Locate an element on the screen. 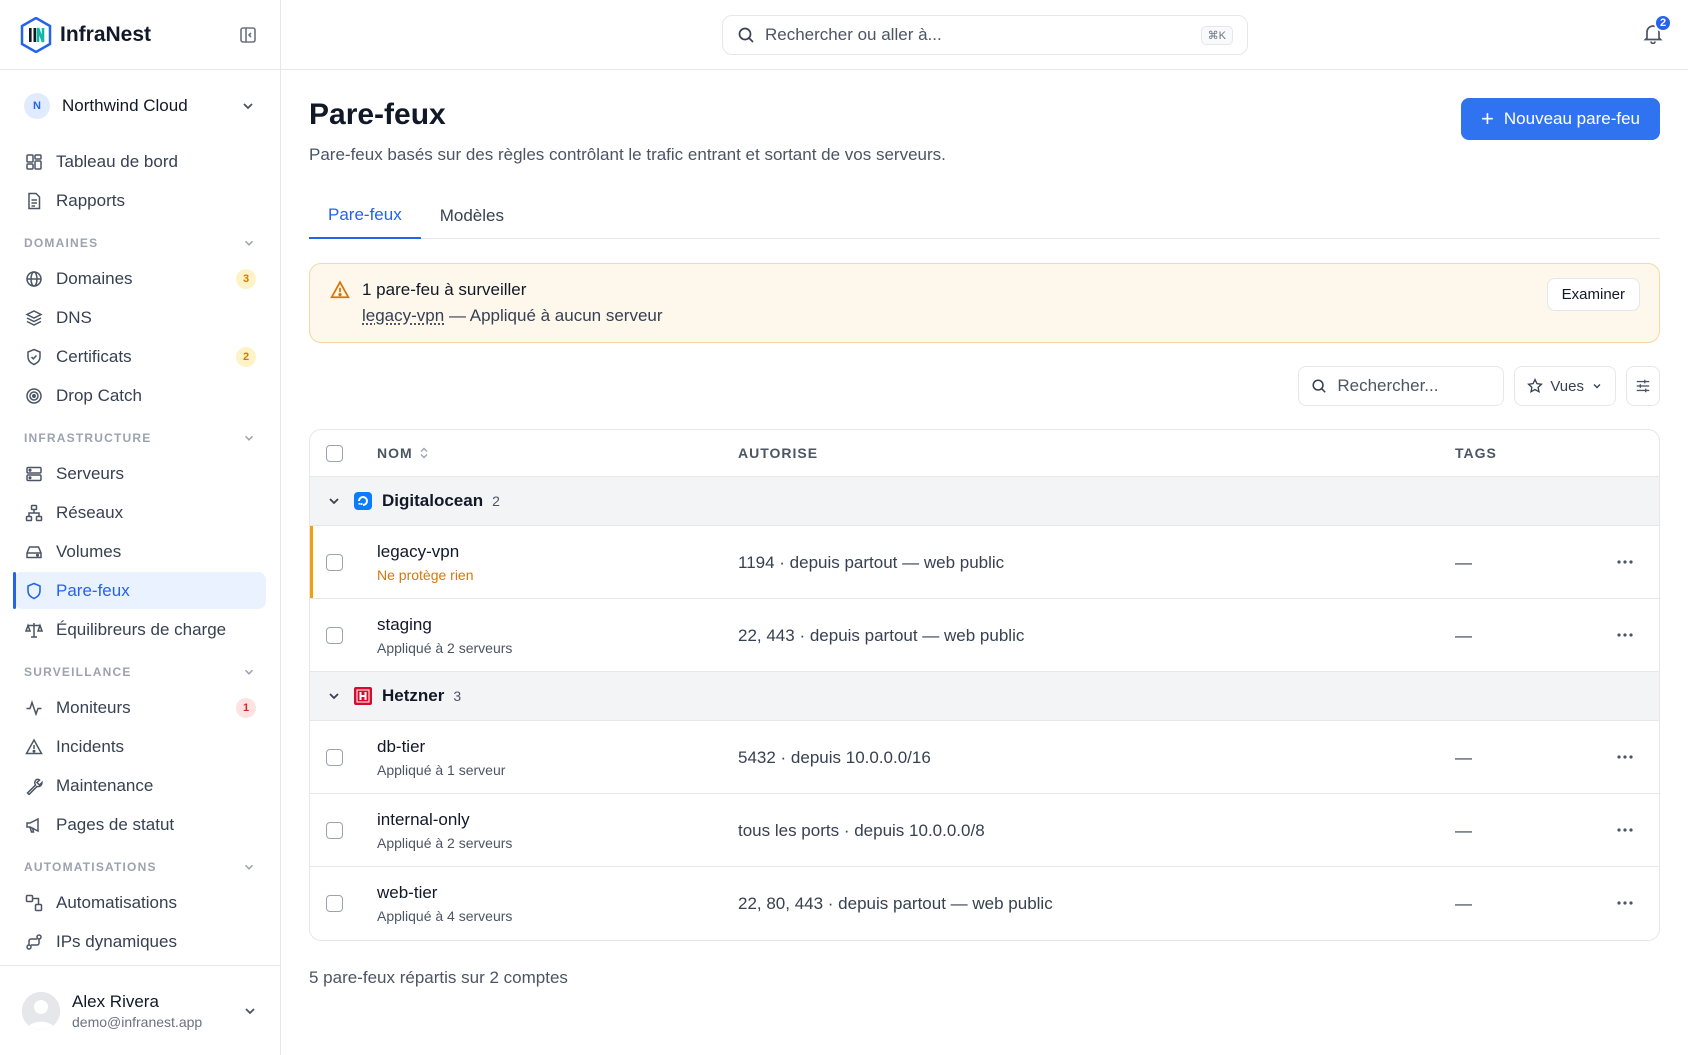 The image size is (1688, 1055). firewall-name: internal-only is located at coordinates (423, 820).